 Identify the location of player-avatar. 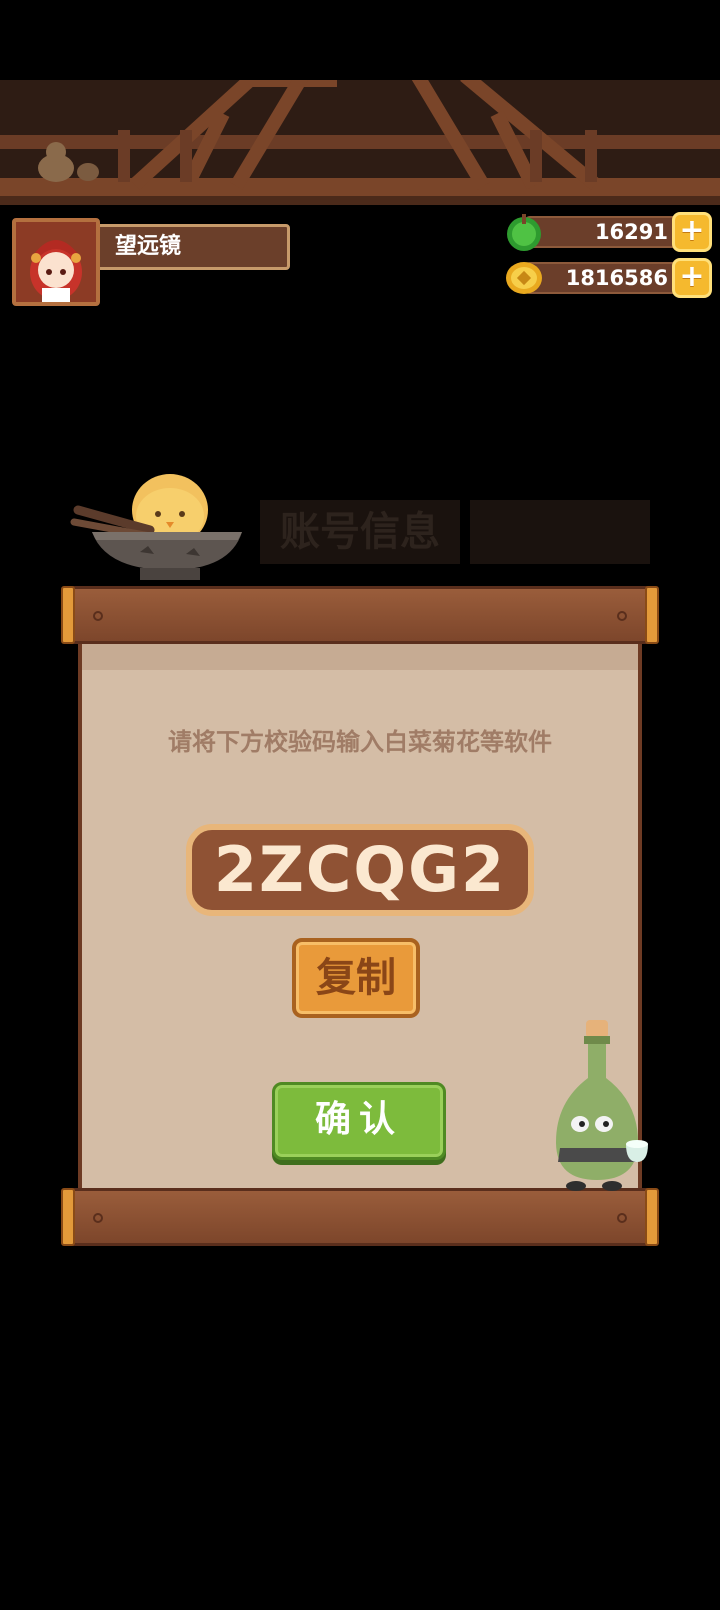
(56, 262).